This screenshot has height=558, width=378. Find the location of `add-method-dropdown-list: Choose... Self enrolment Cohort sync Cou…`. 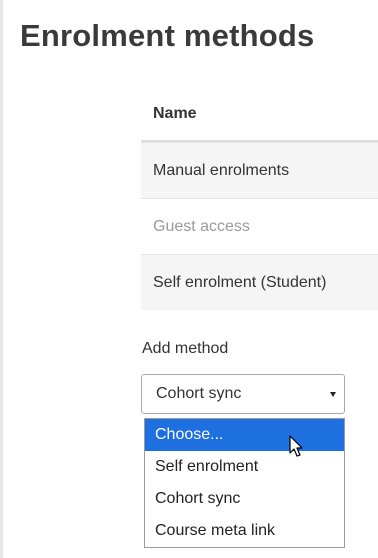

add-method-dropdown-list: Choose... Self enrolment Cohort sync Cou… is located at coordinates (244, 483).